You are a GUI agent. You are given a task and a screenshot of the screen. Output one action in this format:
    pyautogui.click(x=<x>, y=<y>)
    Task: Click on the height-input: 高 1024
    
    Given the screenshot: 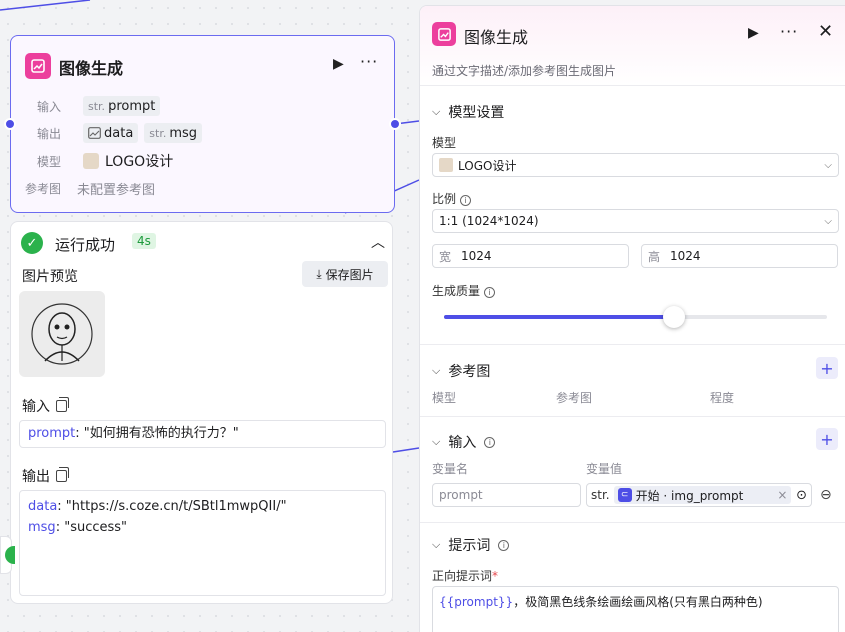 What is the action you would take?
    pyautogui.click(x=739, y=256)
    